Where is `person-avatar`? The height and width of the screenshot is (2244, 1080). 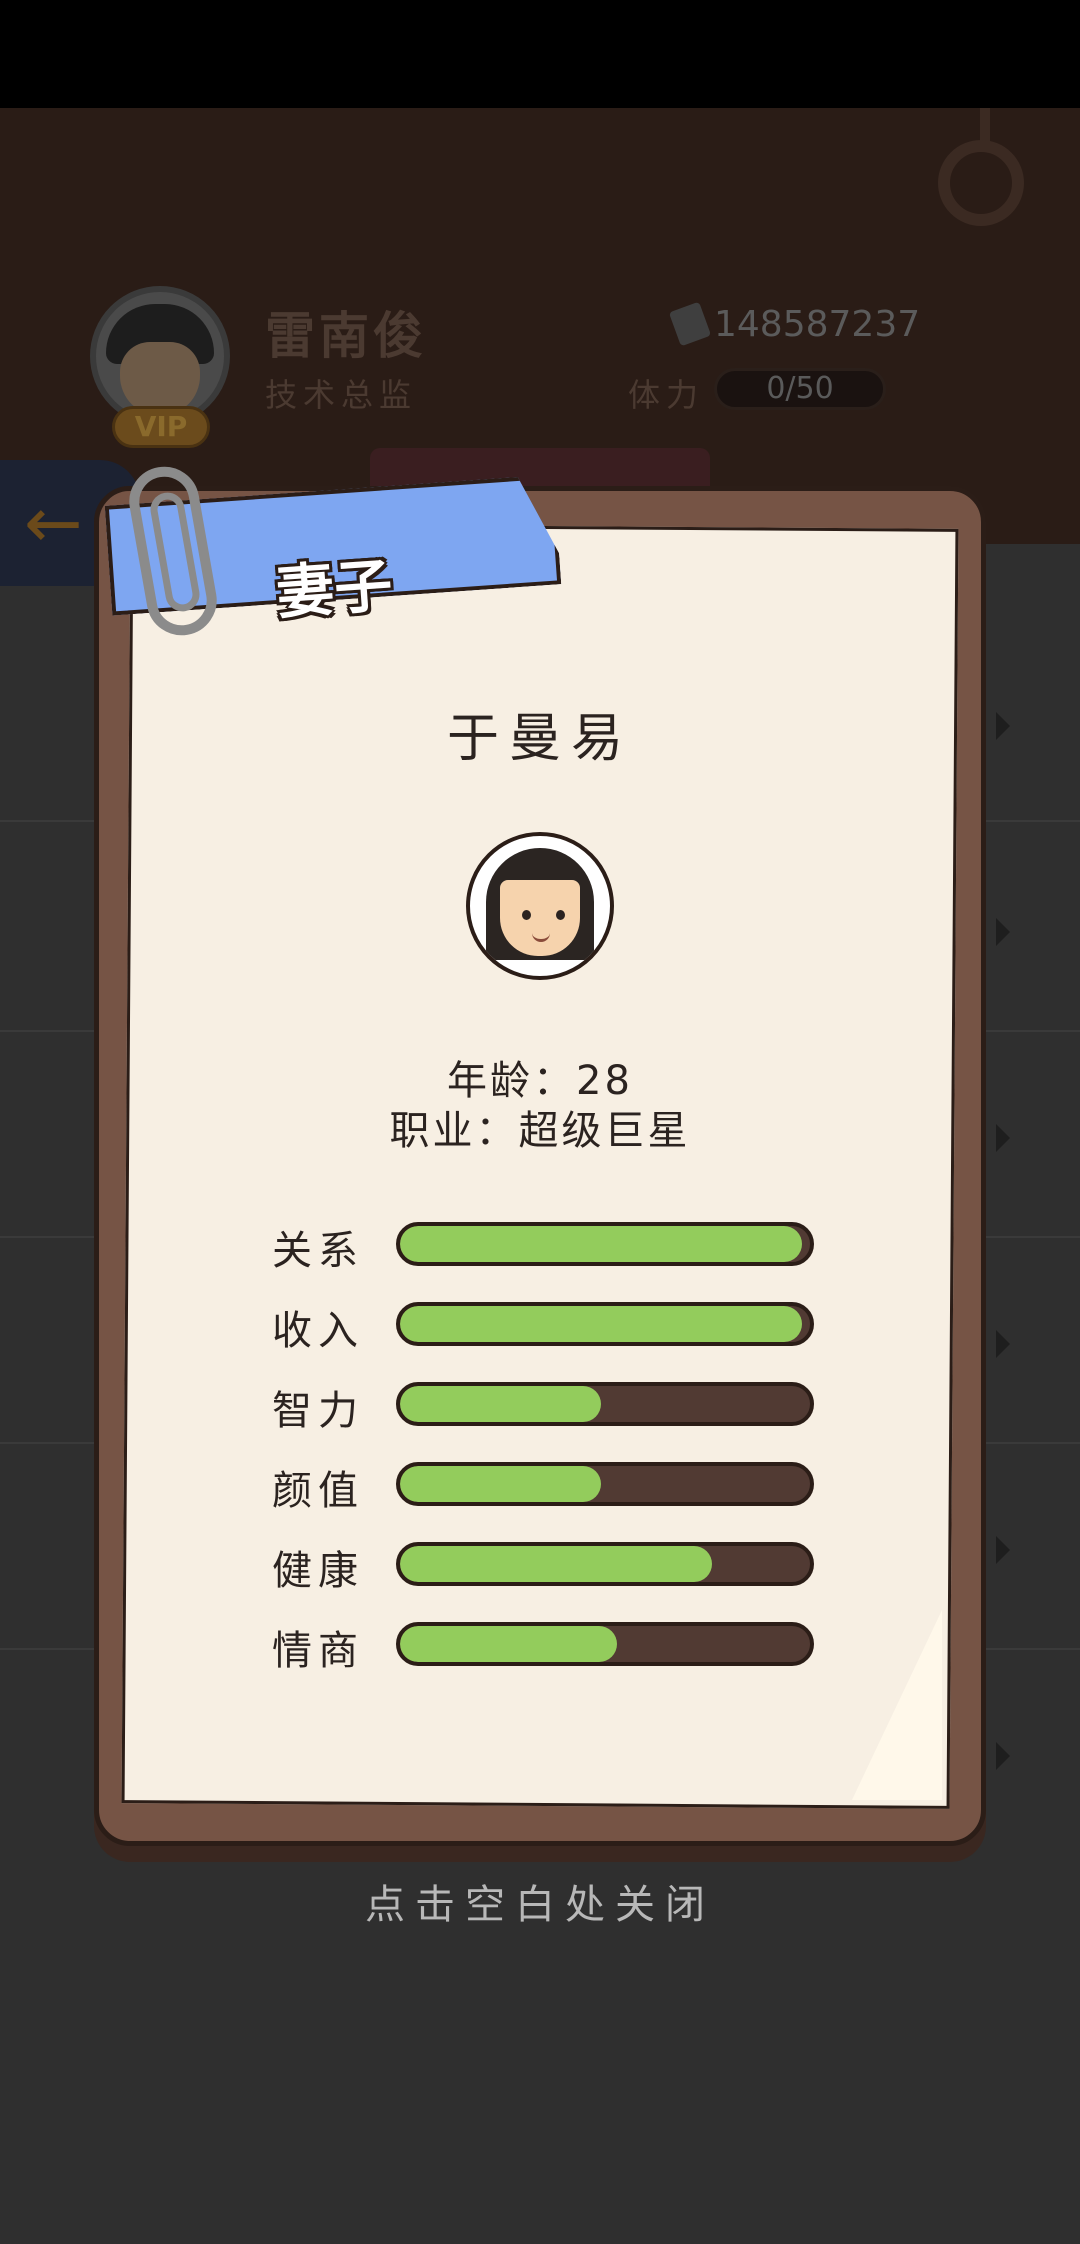 person-avatar is located at coordinates (540, 906).